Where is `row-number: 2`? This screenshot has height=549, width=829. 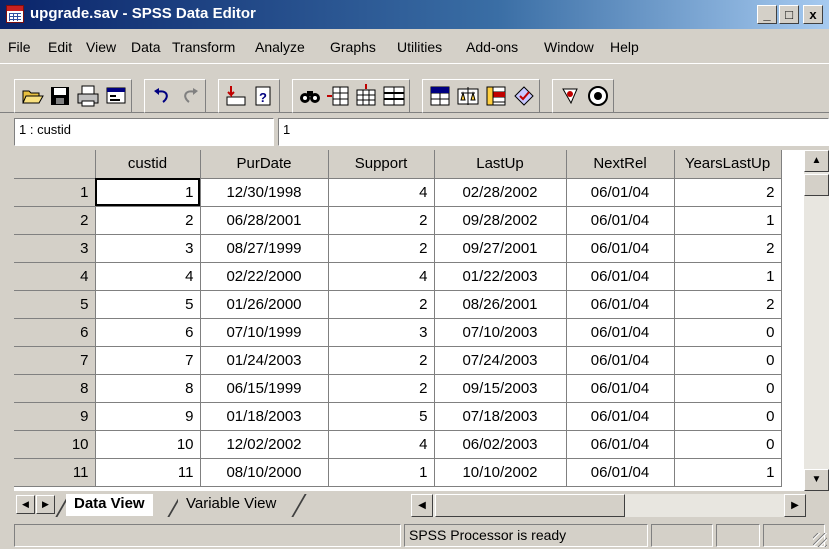
row-number: 2 is located at coordinates (55, 220).